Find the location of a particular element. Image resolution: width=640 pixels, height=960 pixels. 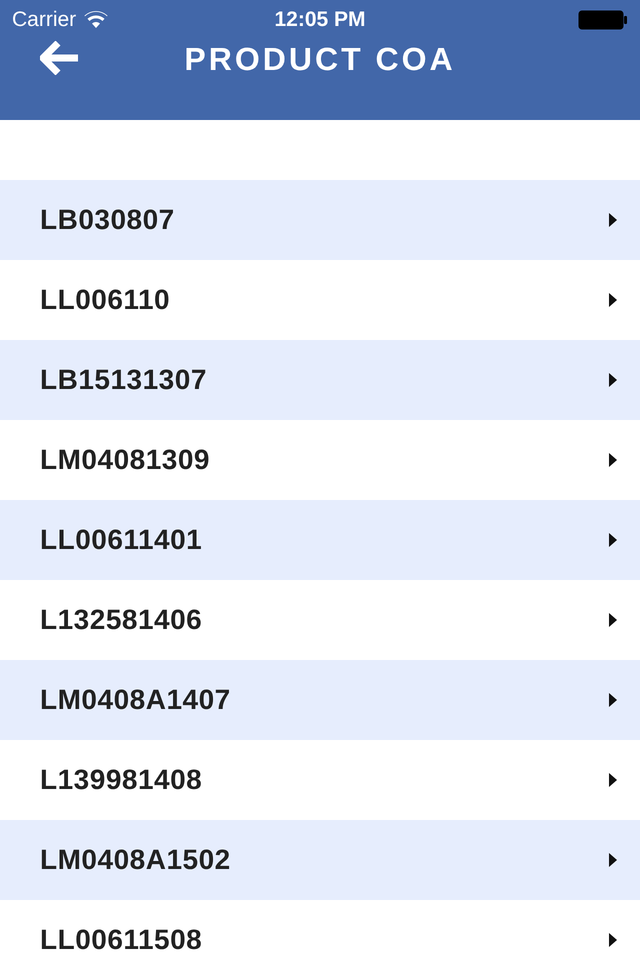

list-item: LB15131307 is located at coordinates (320, 380).